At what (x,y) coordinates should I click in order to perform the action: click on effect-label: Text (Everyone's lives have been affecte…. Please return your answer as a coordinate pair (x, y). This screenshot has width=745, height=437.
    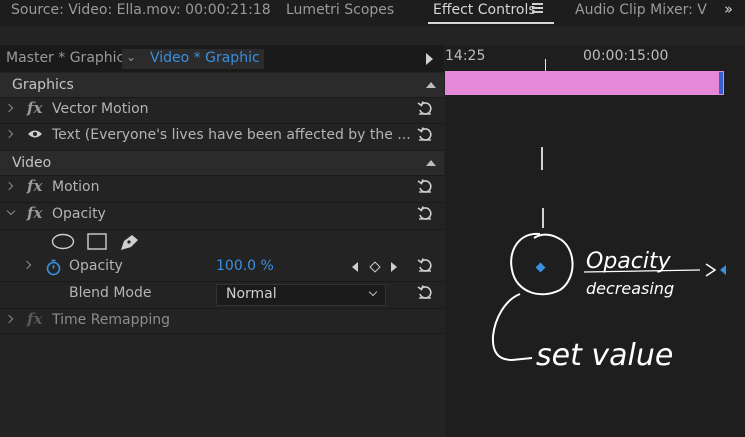
    Looking at the image, I should click on (231, 135).